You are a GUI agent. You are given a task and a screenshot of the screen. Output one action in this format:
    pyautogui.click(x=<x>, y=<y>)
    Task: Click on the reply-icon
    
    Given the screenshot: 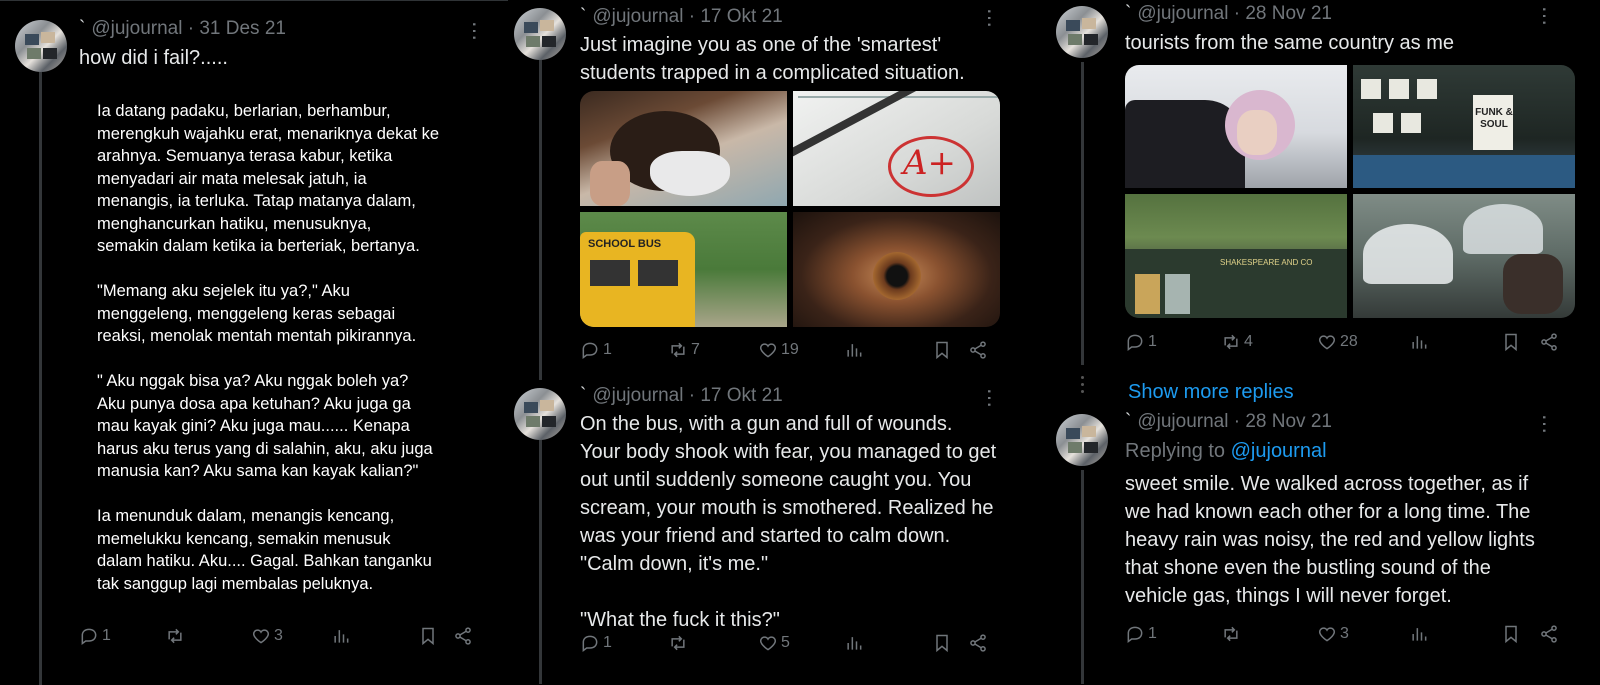 What is the action you would take?
    pyautogui.click(x=89, y=636)
    